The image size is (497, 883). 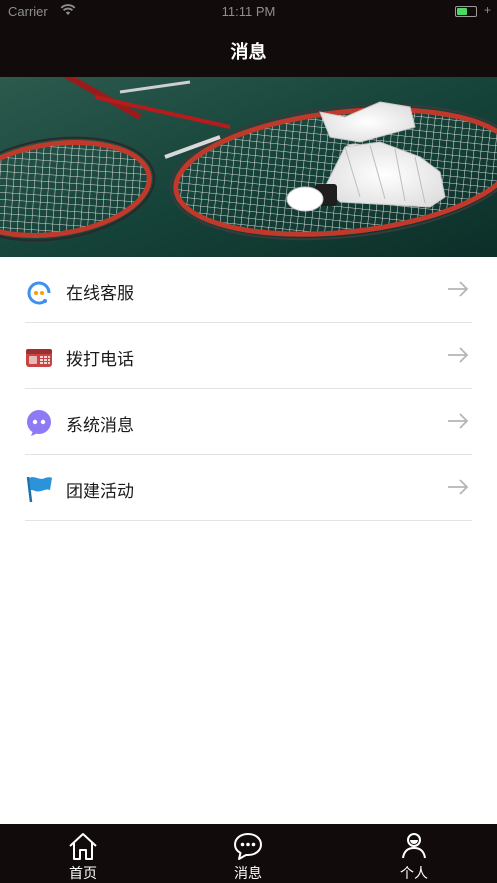 What do you see at coordinates (462, 11) in the screenshot?
I see `battery-level-fill` at bounding box center [462, 11].